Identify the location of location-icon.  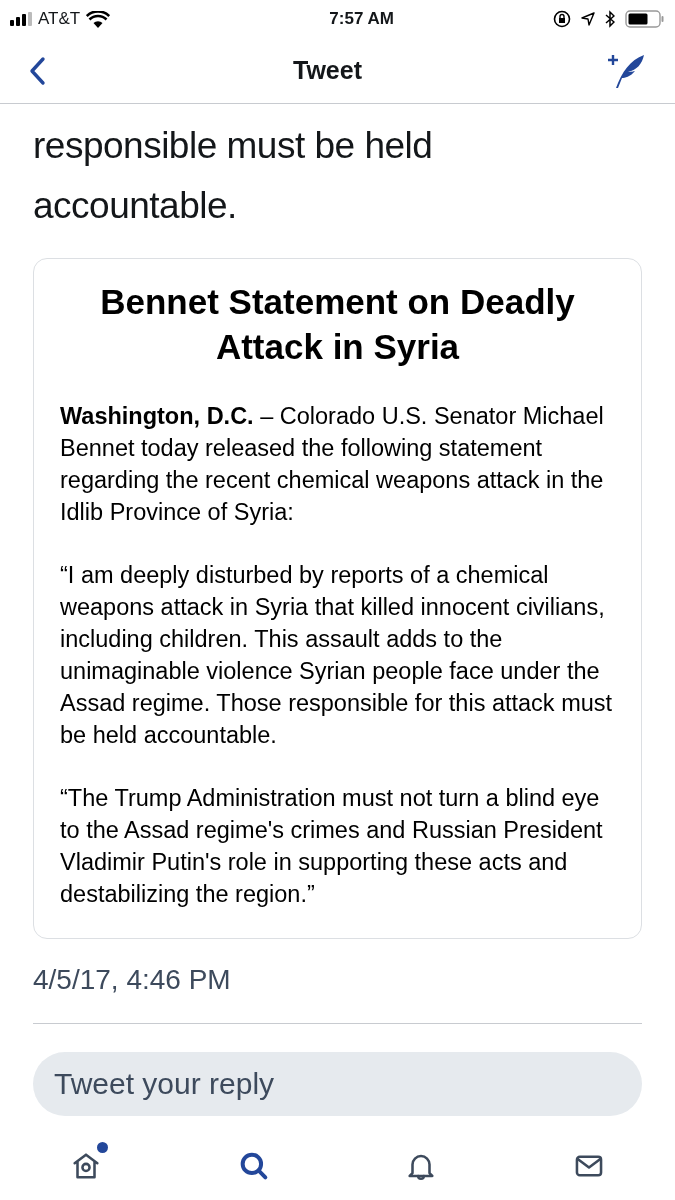
(588, 19).